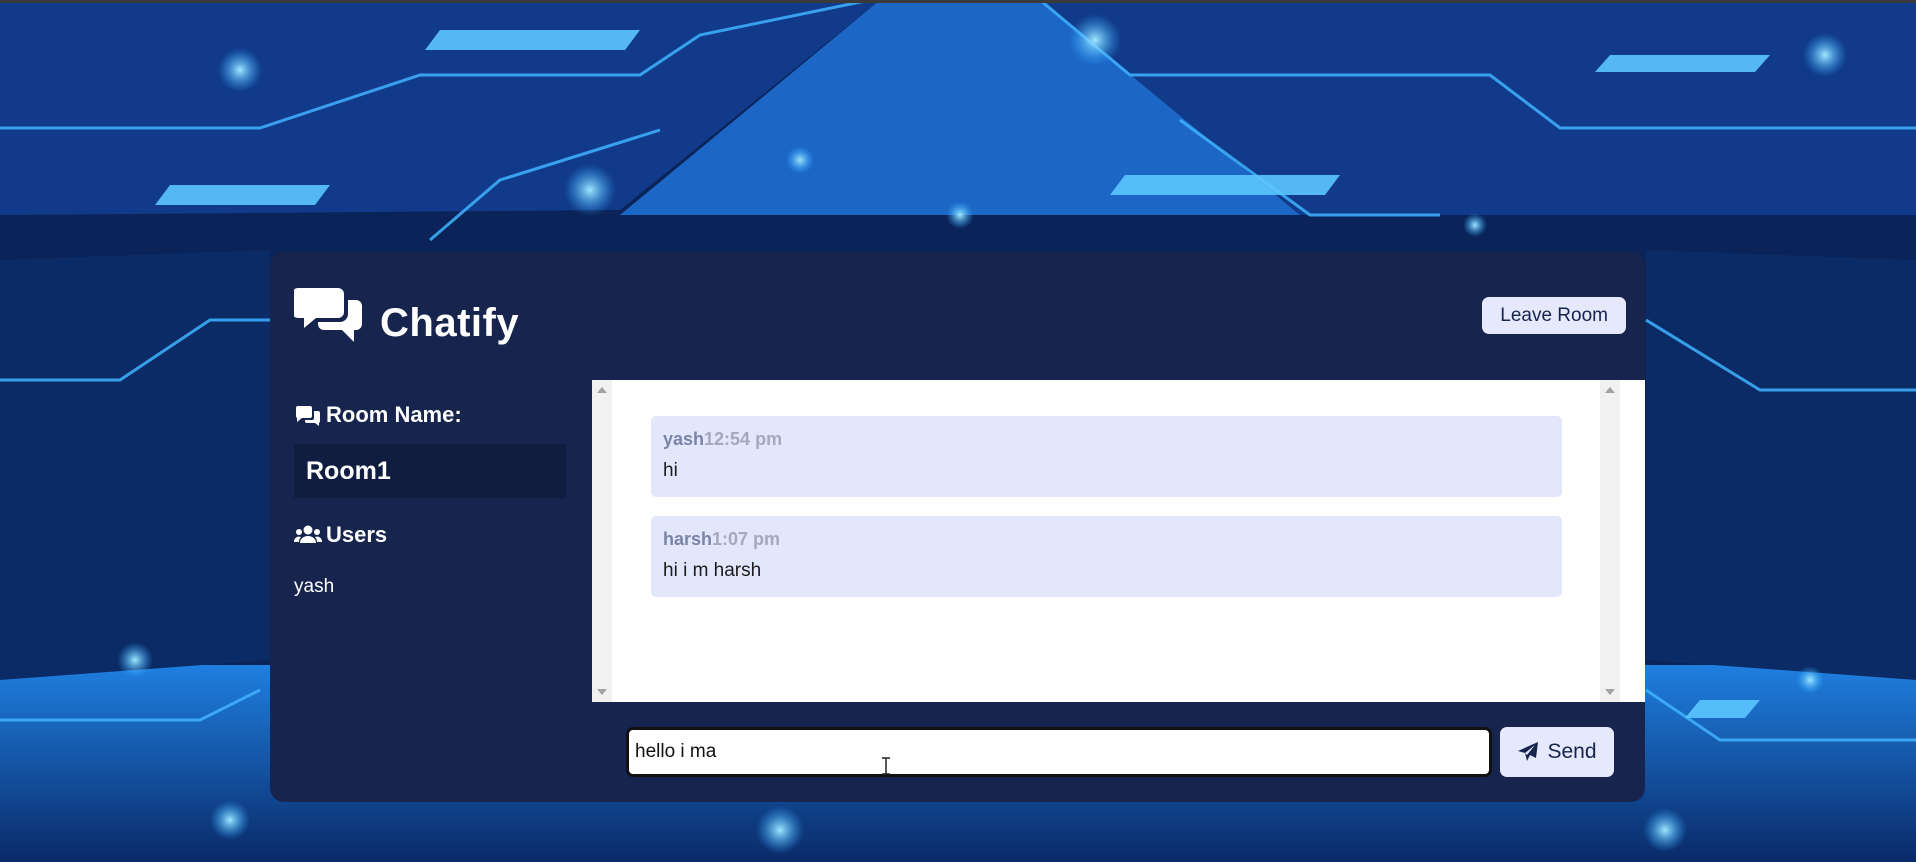  What do you see at coordinates (688, 539) in the screenshot?
I see `message-user: harsh` at bounding box center [688, 539].